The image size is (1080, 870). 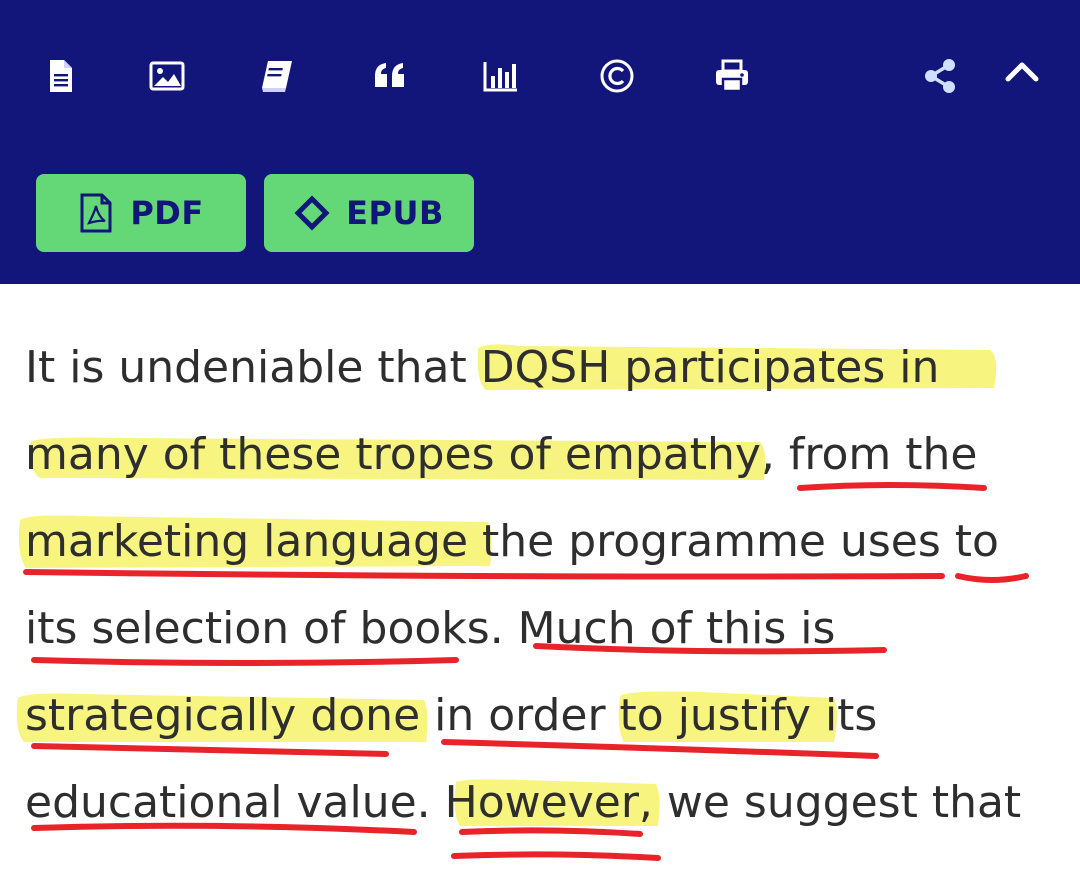 I want to click on pdf-download-button: PDF, so click(x=141, y=213).